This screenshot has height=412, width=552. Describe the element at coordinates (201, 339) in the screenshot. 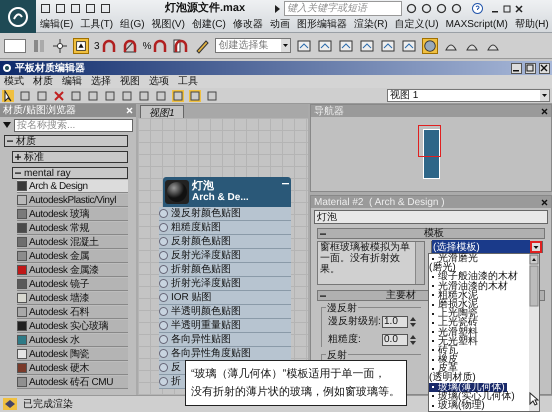

I see `slot-label: 各向异性贴图` at that location.